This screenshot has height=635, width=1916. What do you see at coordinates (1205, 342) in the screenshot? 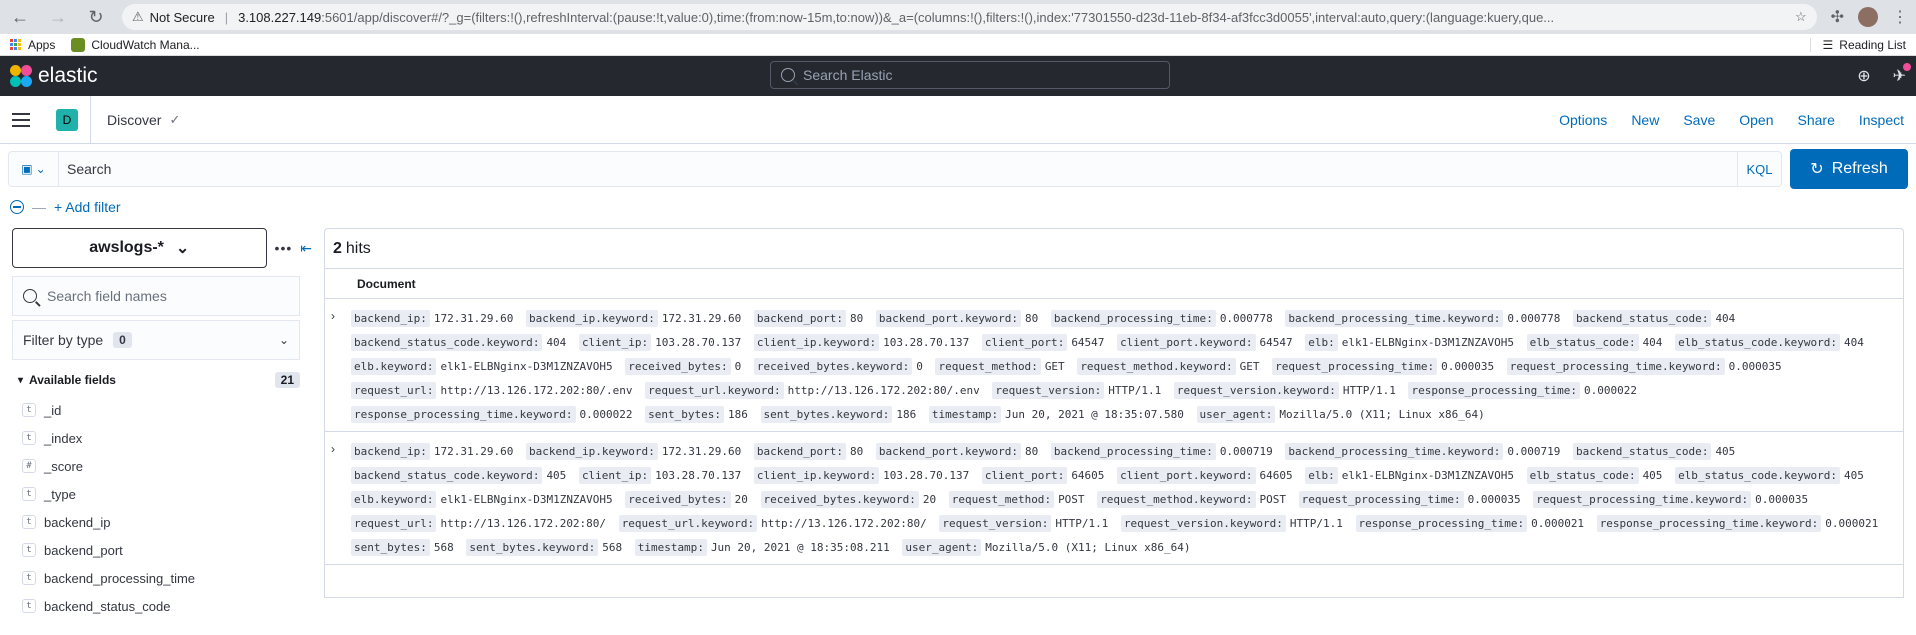
I see `field-pair: client_port.keyword64547` at bounding box center [1205, 342].